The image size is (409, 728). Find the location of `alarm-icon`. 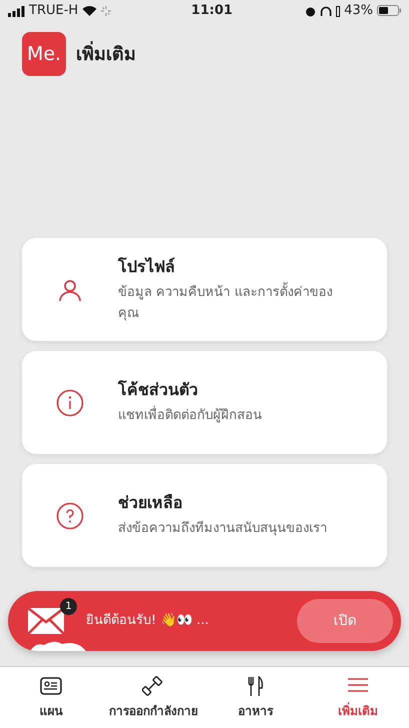

alarm-icon is located at coordinates (310, 11).